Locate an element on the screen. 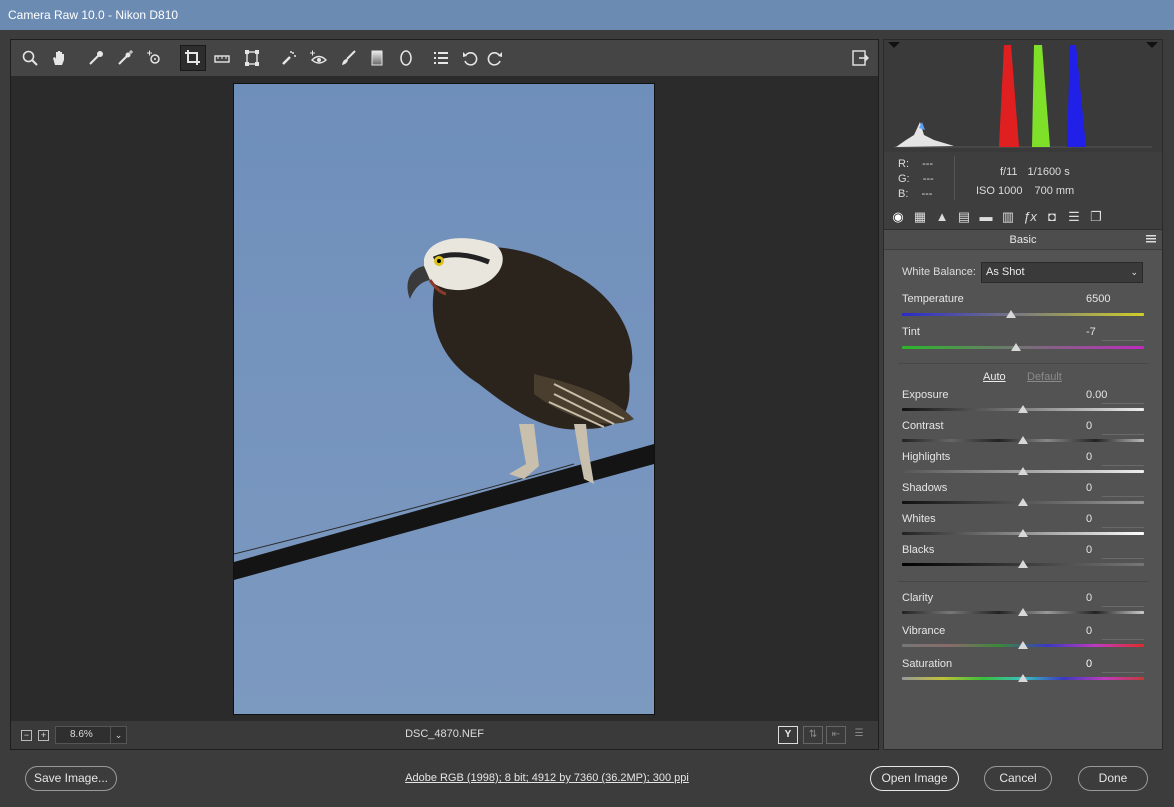  toolbar is located at coordinates (444, 58).